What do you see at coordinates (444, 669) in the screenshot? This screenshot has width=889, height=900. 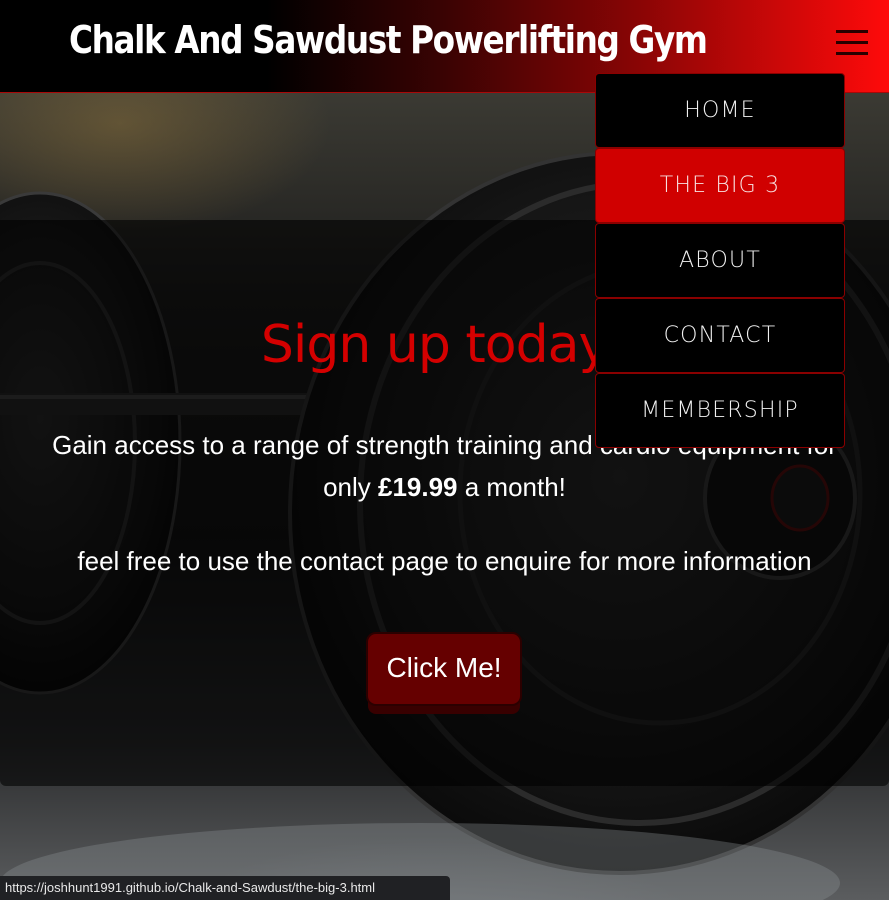 I see `click-me-button: Click Me!` at bounding box center [444, 669].